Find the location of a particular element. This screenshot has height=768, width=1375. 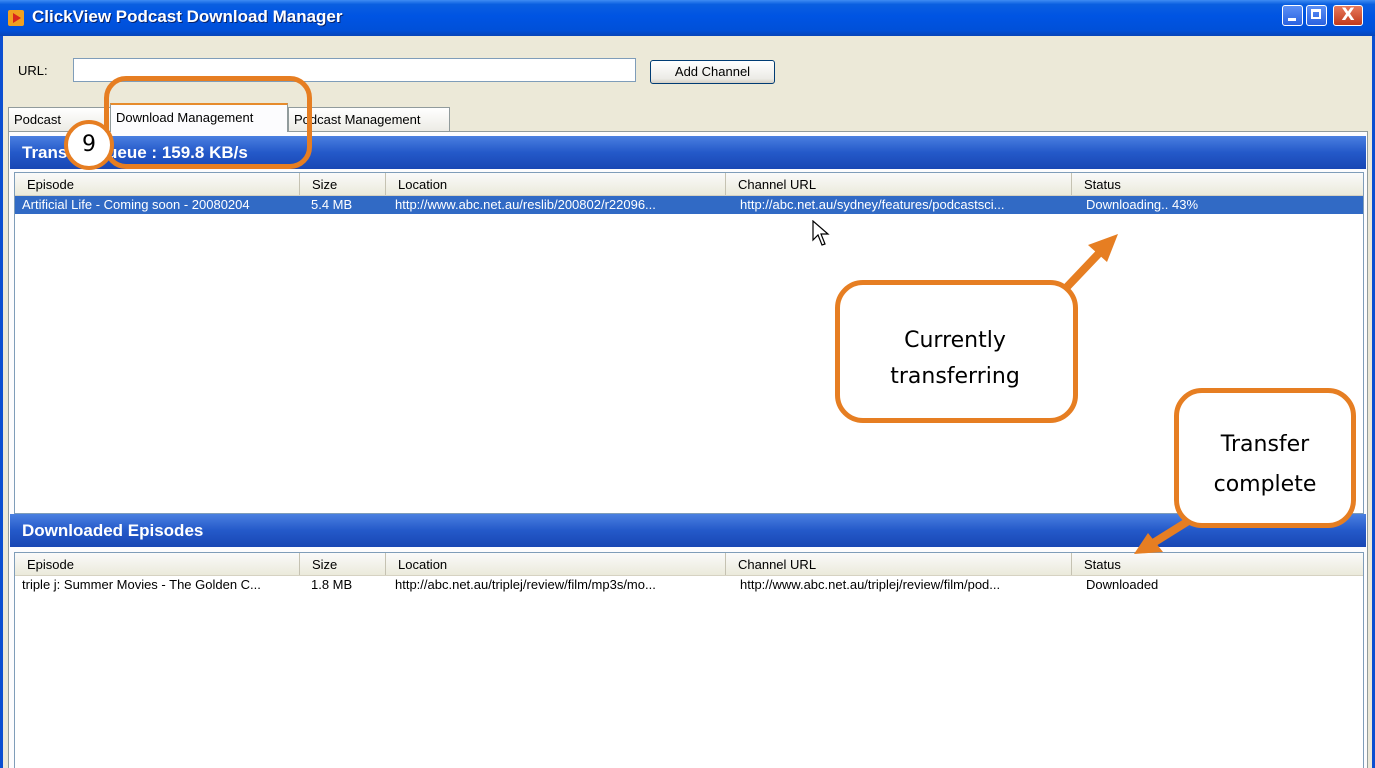

callout-text: Transfer complete is located at coordinates (1265, 464).